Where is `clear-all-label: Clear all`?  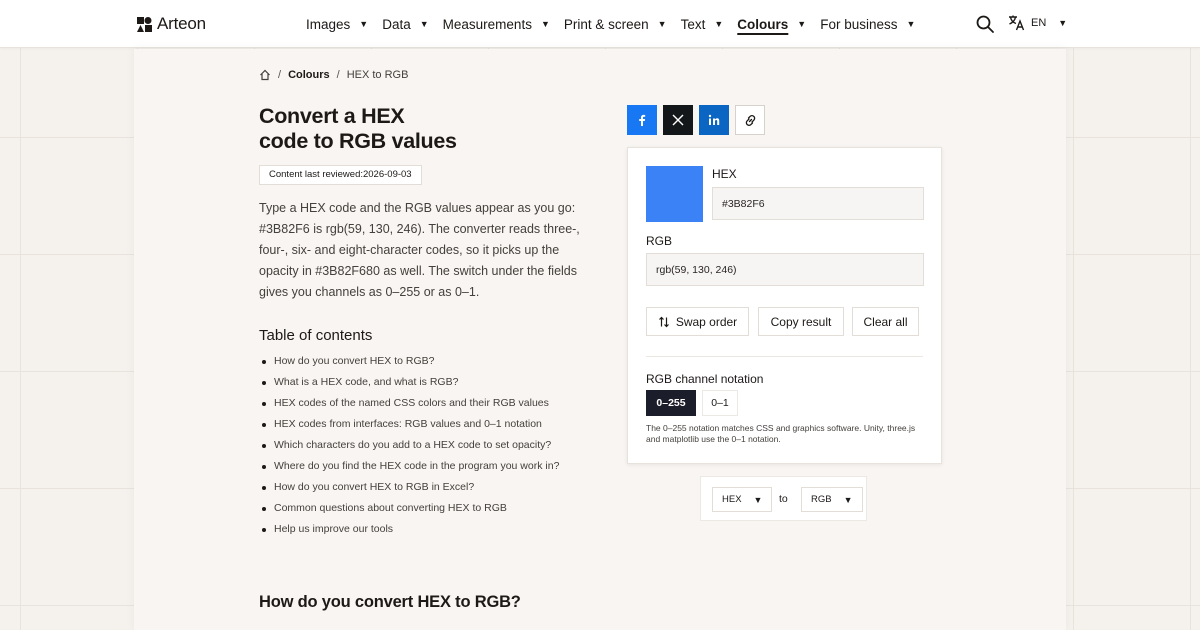
clear-all-label: Clear all is located at coordinates (885, 321).